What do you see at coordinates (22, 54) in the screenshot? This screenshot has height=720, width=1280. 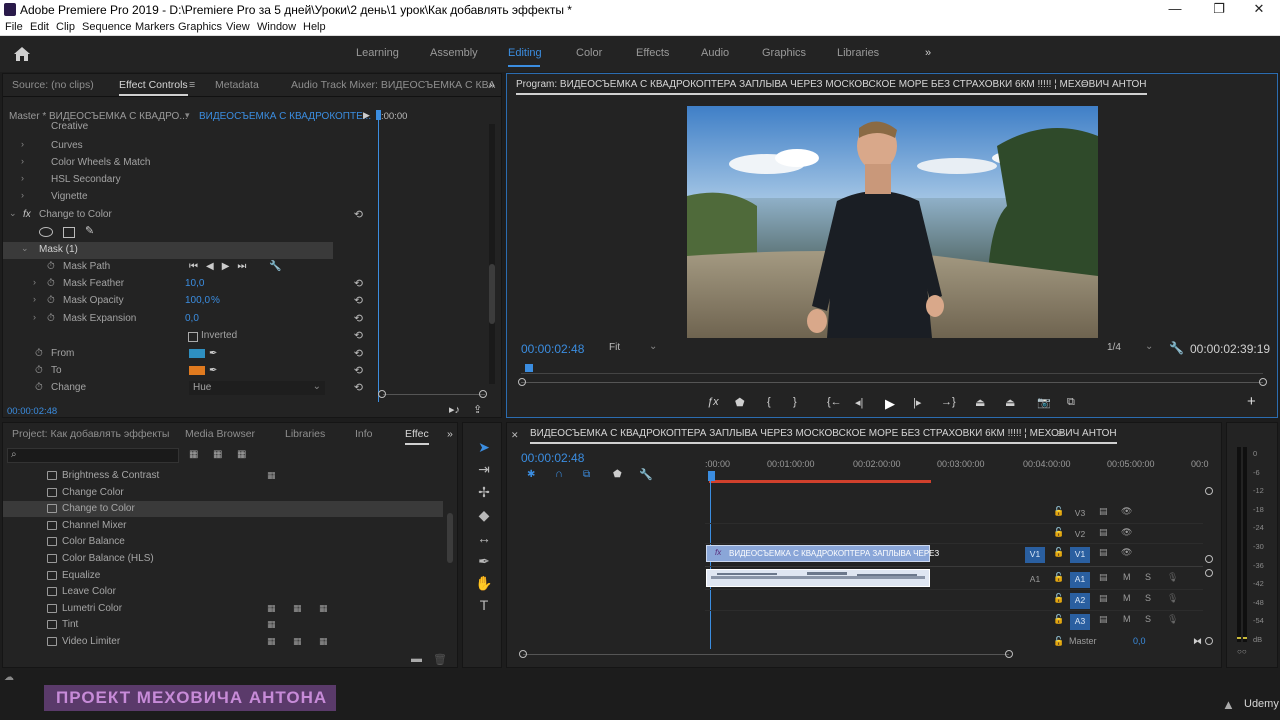 I see `home-icon` at bounding box center [22, 54].